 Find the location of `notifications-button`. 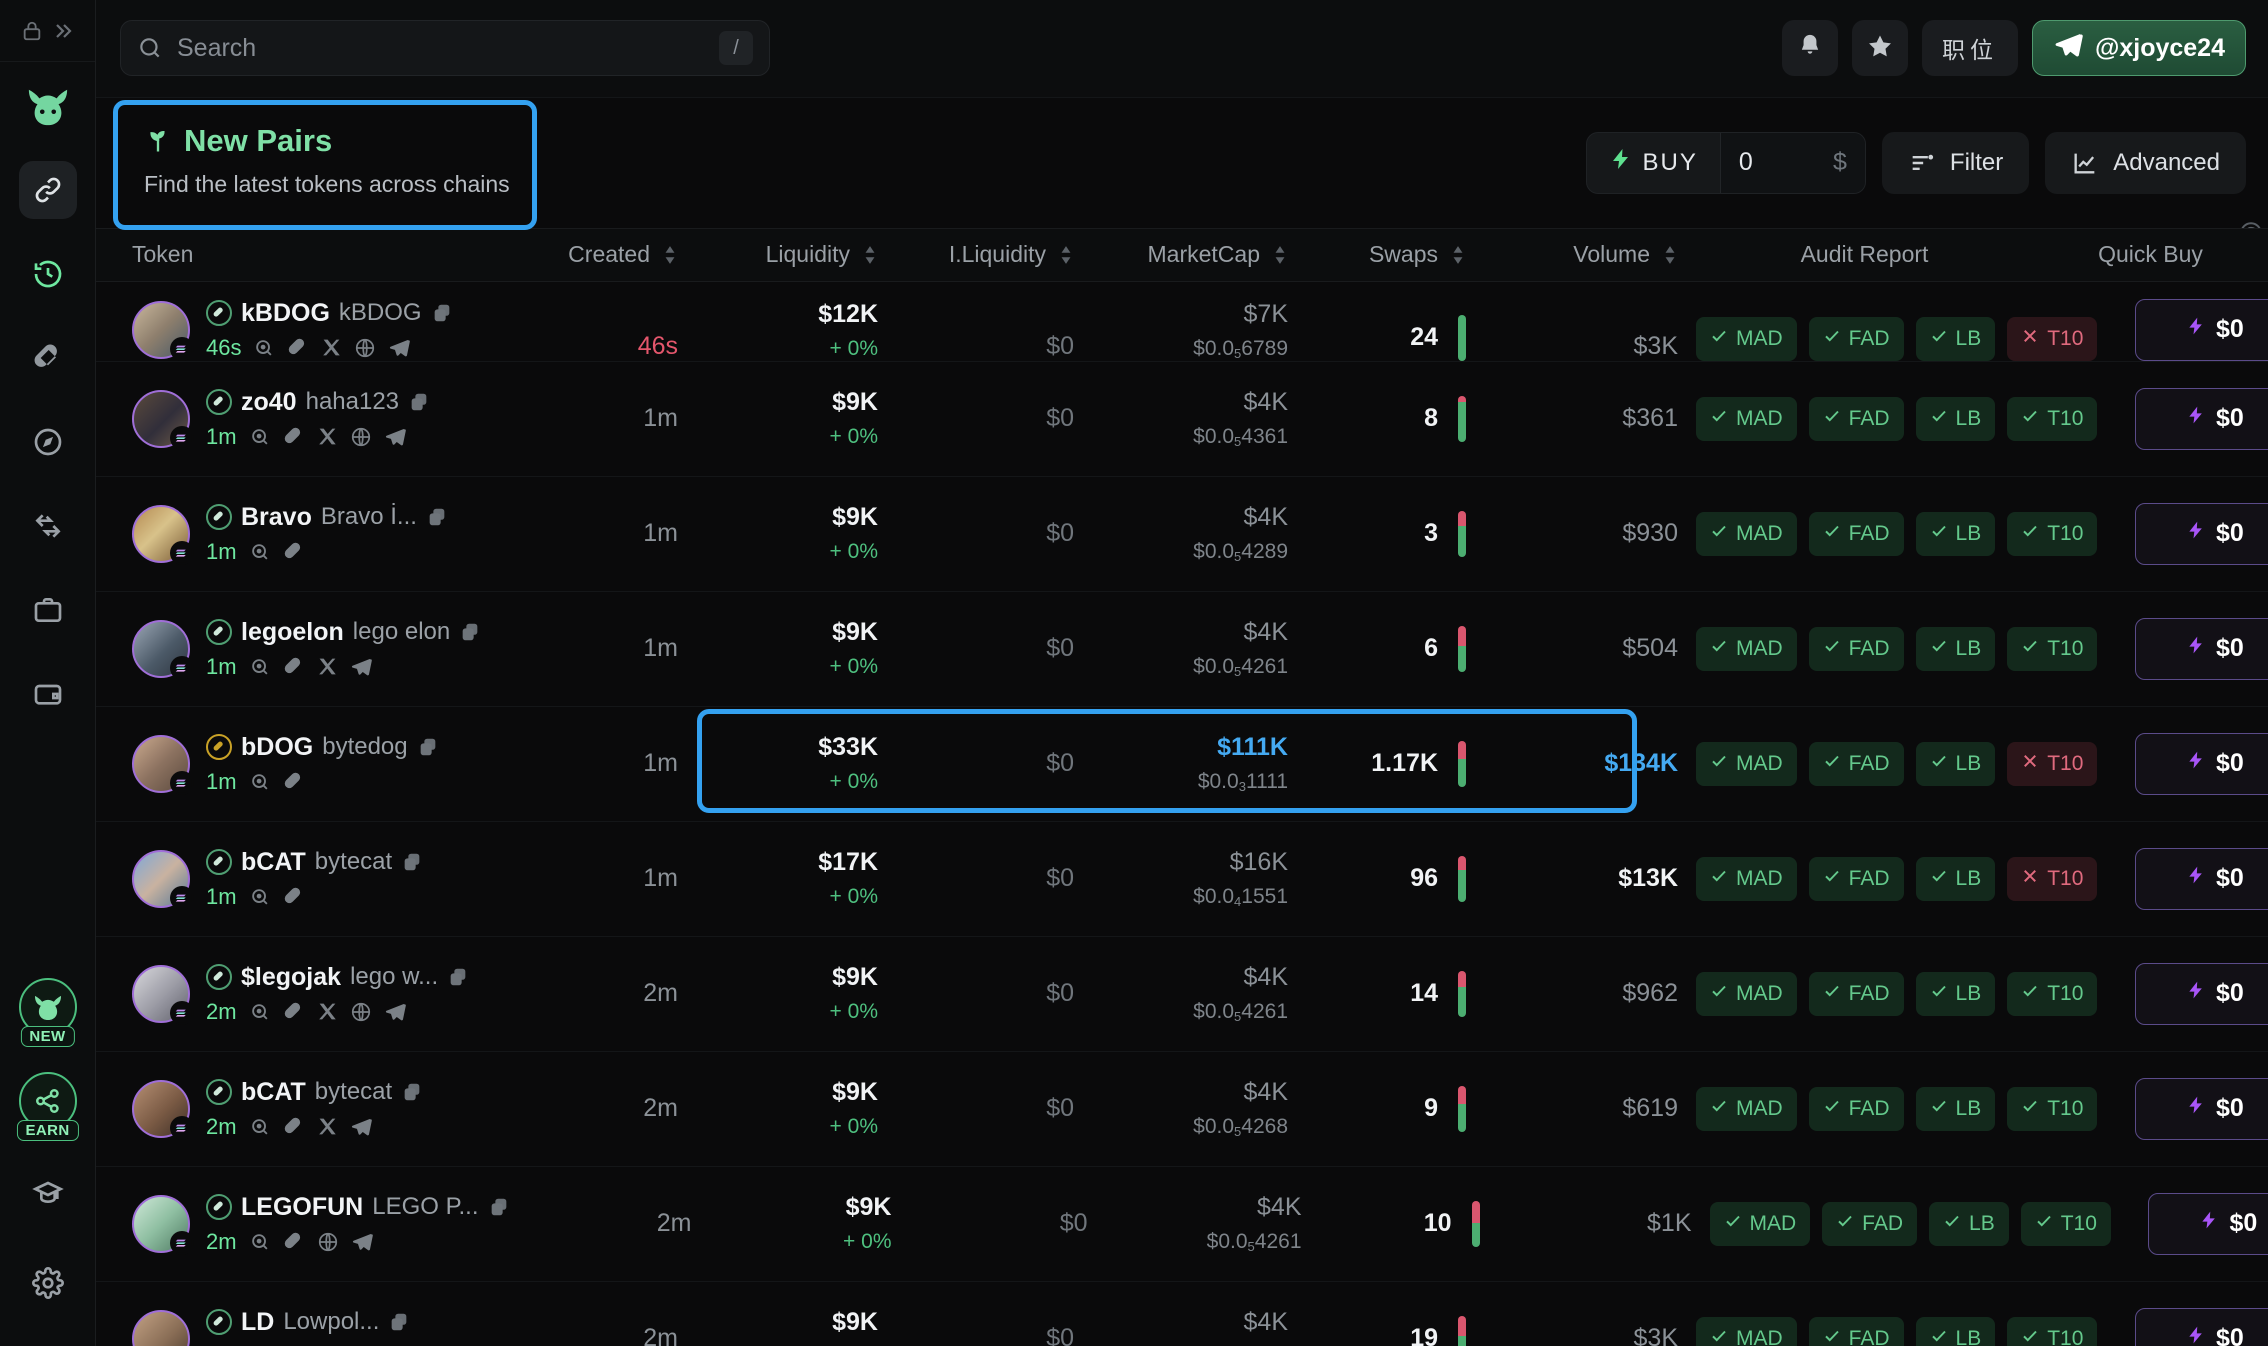

notifications-button is located at coordinates (1809, 48).